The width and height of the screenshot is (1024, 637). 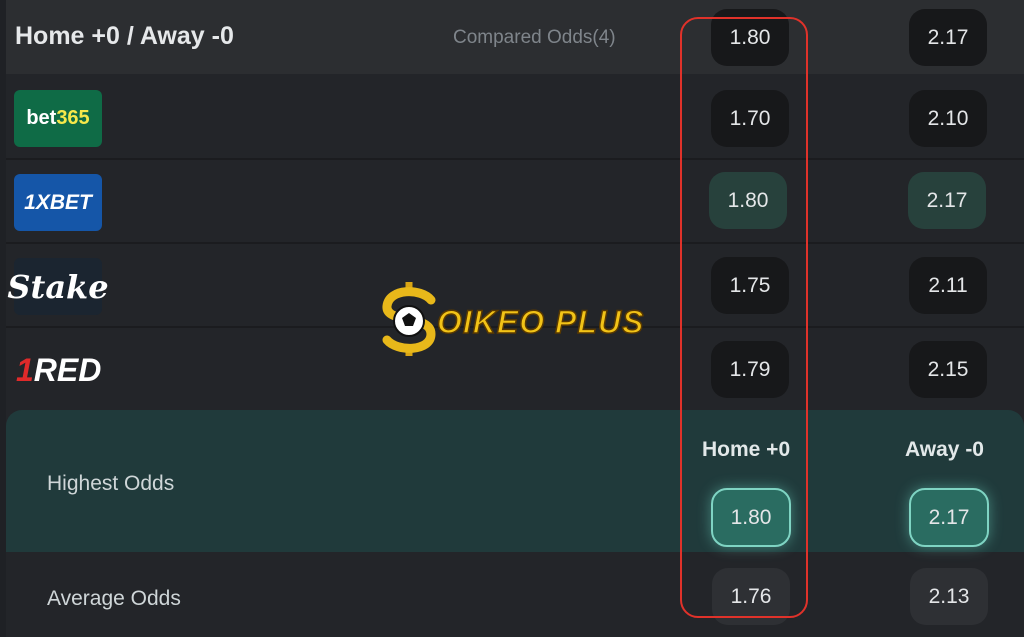 What do you see at coordinates (947, 200) in the screenshot?
I see `1xbet-away-odds: 2.17` at bounding box center [947, 200].